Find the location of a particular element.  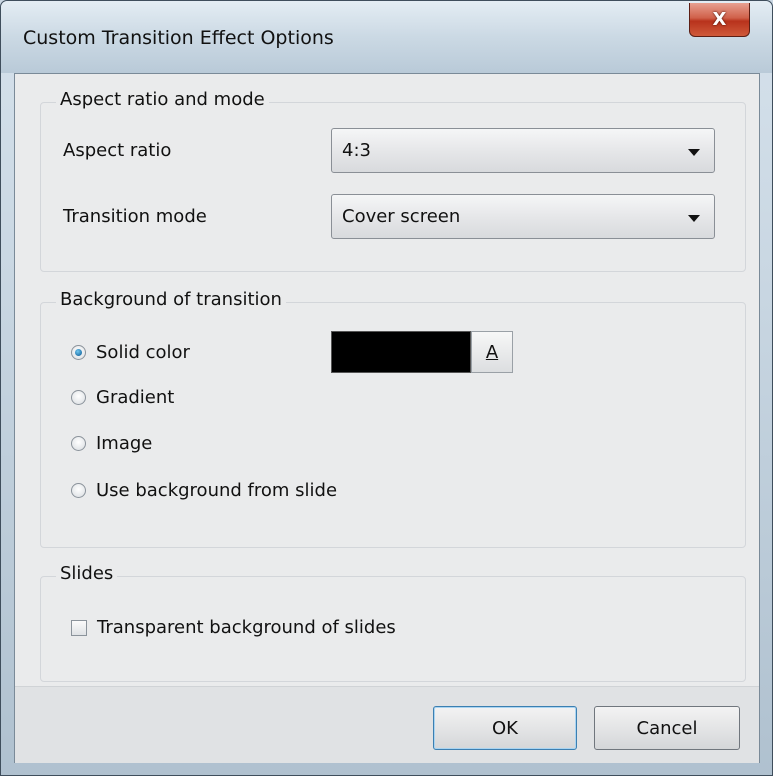

dialog-footer: OK Cancel is located at coordinates (387, 724).